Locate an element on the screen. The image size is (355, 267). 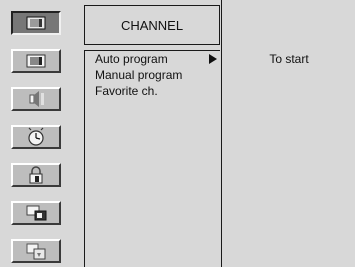
lock-icon is located at coordinates (36, 175).